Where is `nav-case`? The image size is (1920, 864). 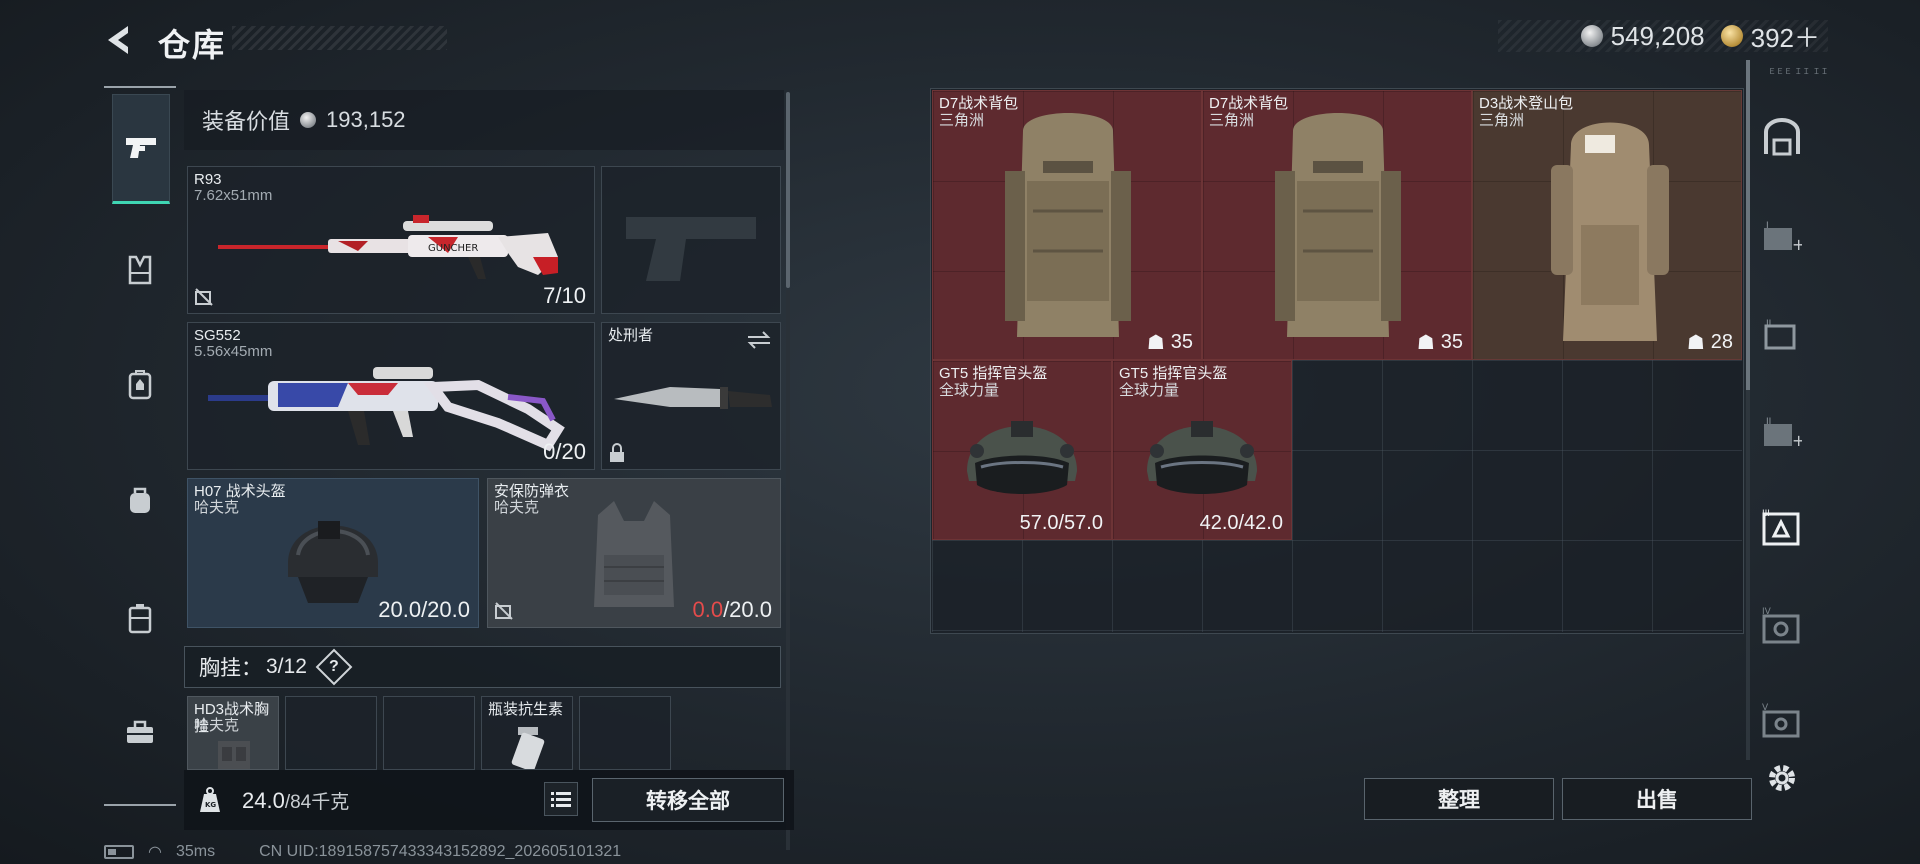 nav-case is located at coordinates (140, 618).